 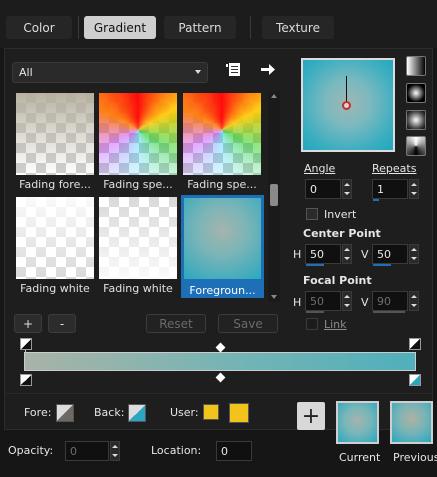 What do you see at coordinates (248, 323) in the screenshot?
I see `save-button: Save` at bounding box center [248, 323].